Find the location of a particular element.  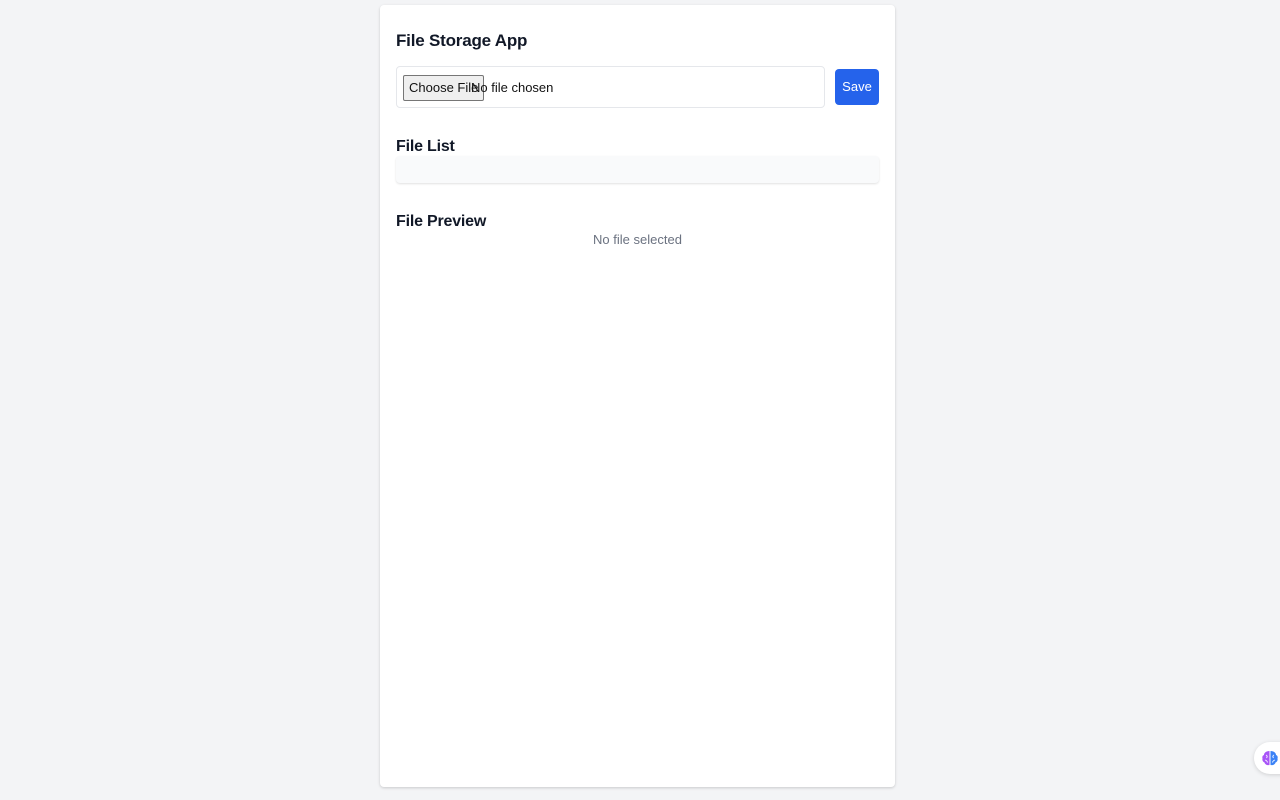

brain-icon is located at coordinates (1270, 758).